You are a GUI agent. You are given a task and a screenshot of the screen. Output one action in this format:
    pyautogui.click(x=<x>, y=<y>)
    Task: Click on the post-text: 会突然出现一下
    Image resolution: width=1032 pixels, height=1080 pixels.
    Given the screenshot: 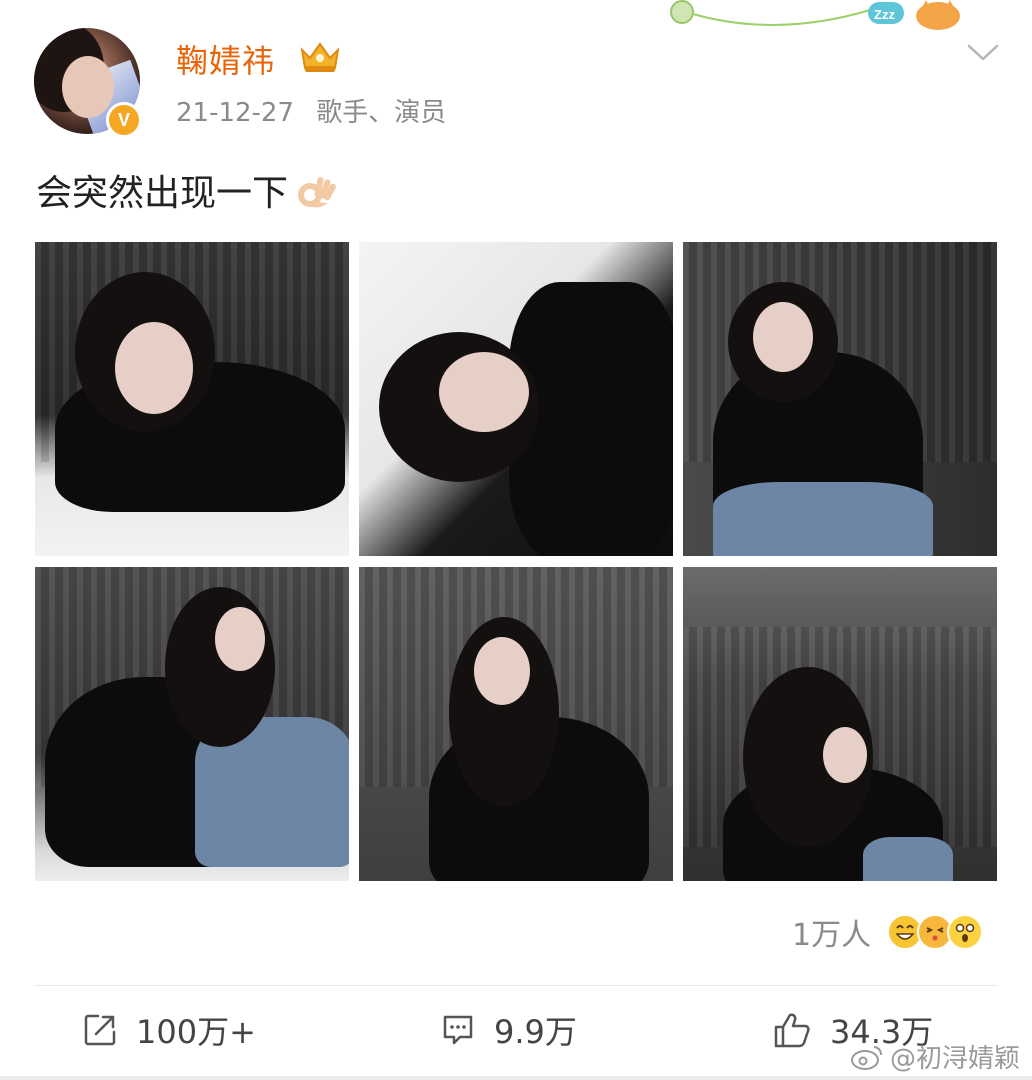 What is the action you would take?
    pyautogui.click(x=187, y=190)
    